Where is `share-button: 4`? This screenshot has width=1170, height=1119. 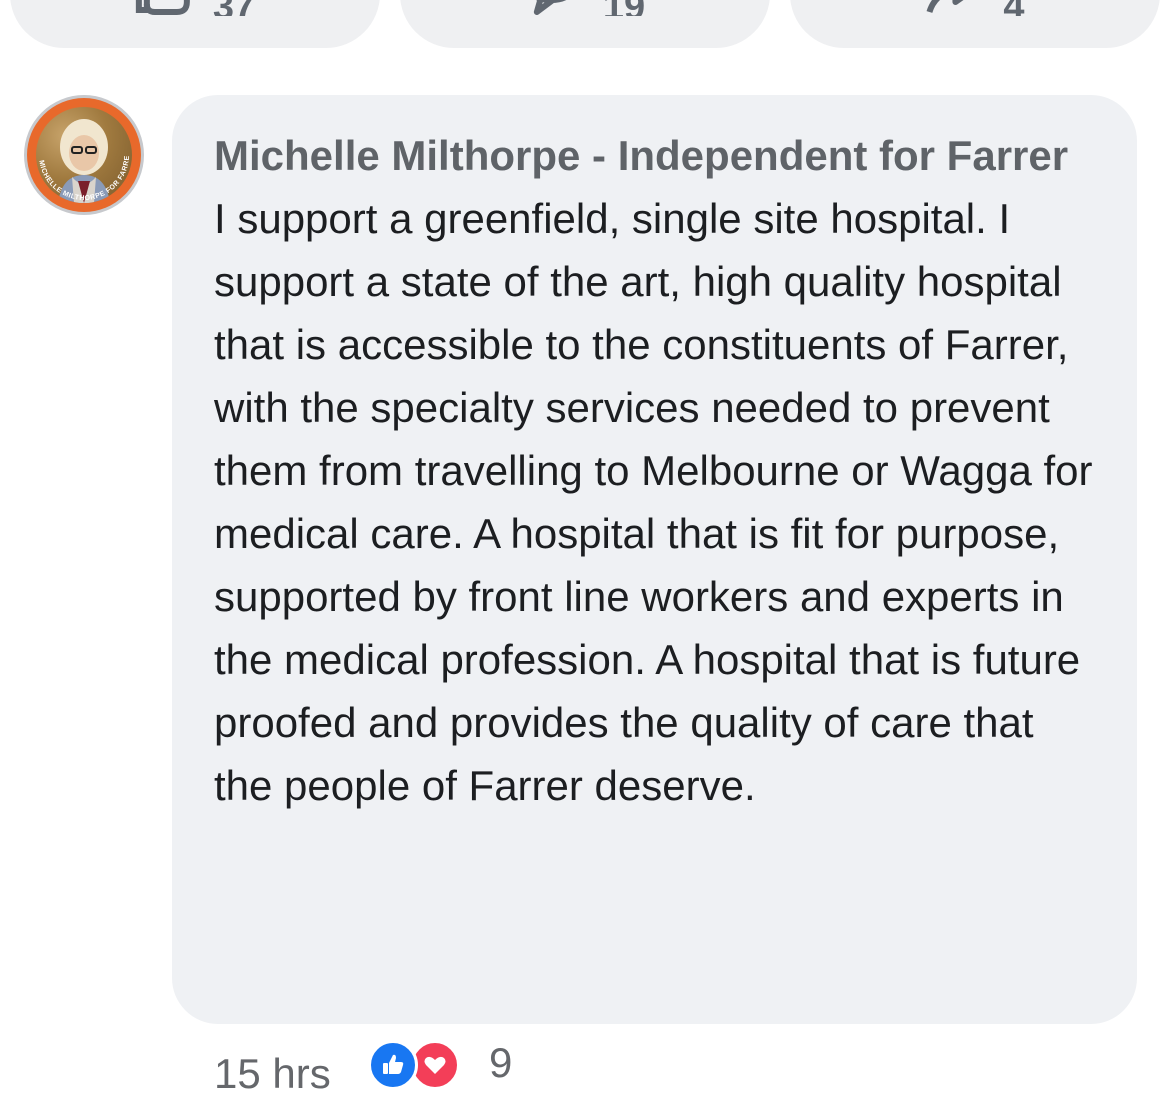 share-button: 4 is located at coordinates (975, 24).